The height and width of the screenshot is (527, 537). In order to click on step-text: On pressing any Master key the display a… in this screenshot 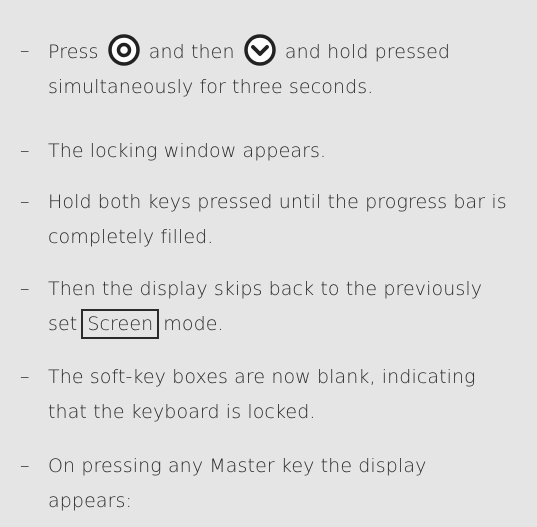, I will do `click(290, 484)`.